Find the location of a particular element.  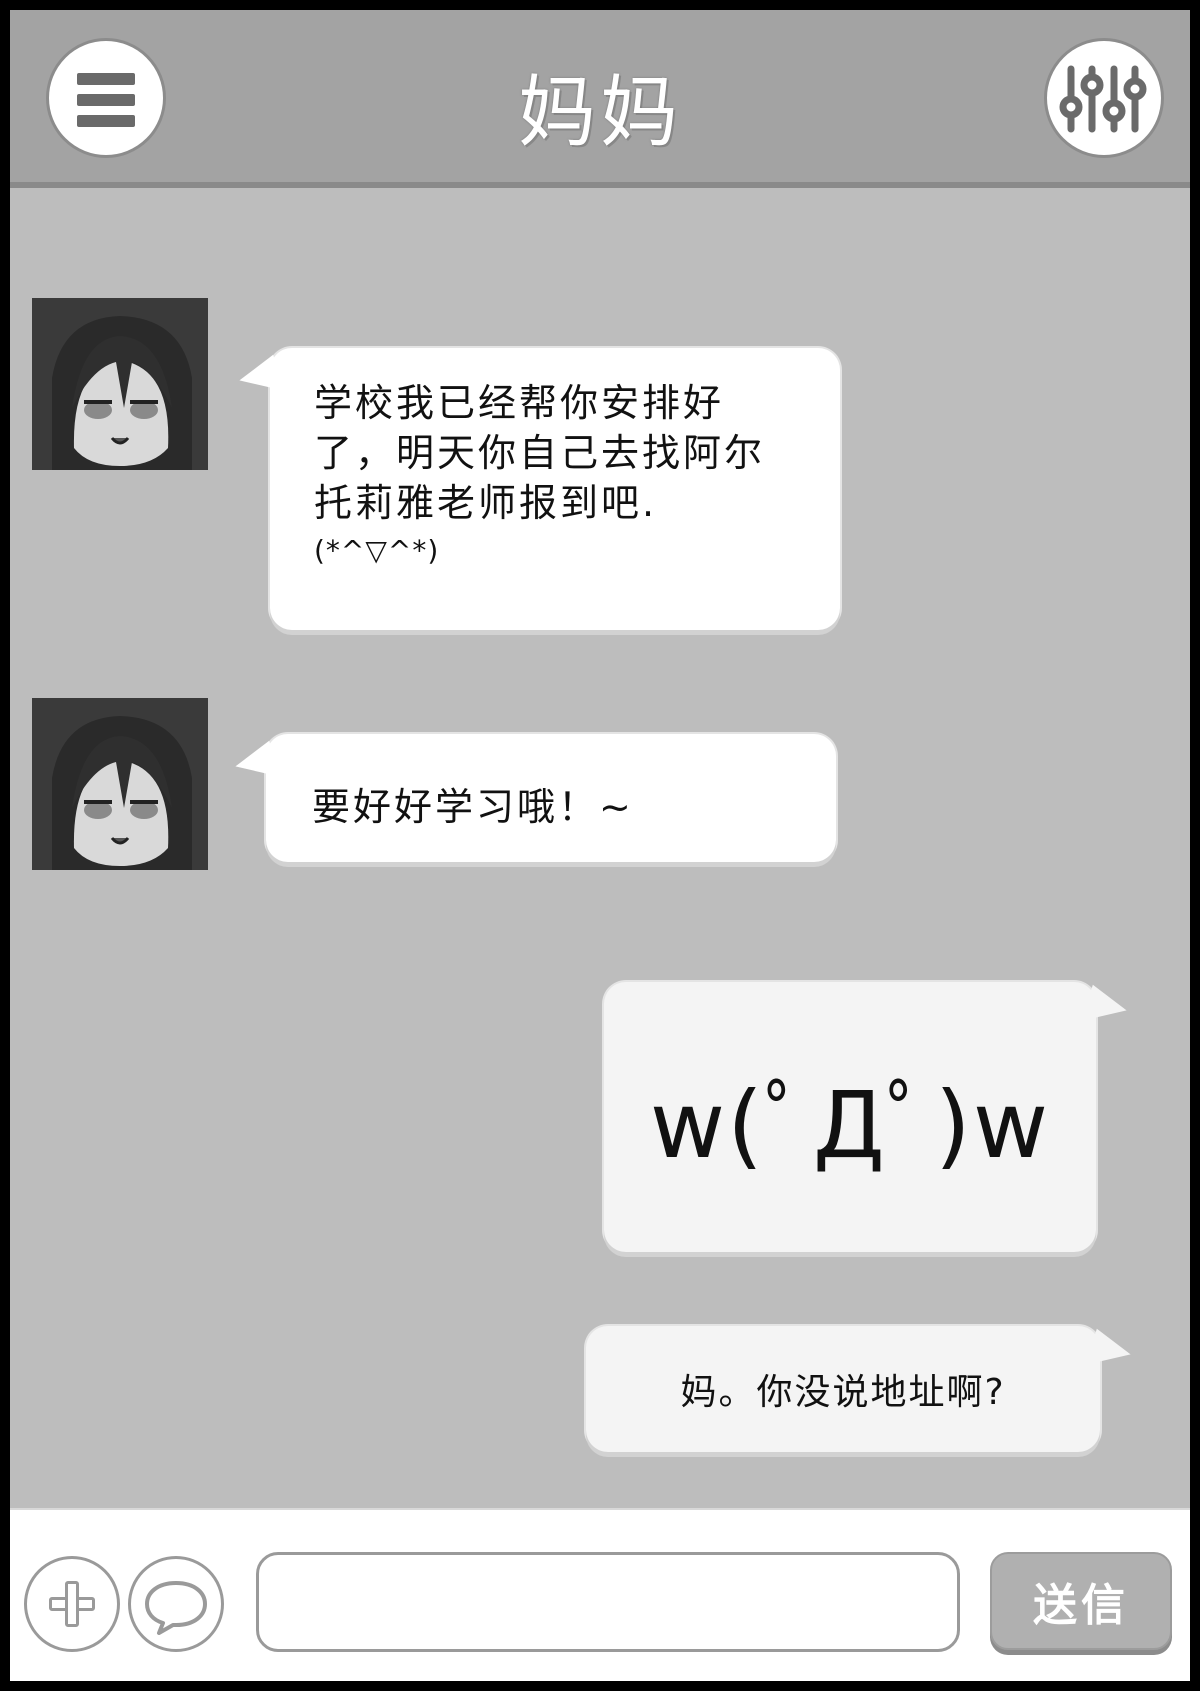

message-text: 妈。你没说地址啊? is located at coordinates (843, 1392).